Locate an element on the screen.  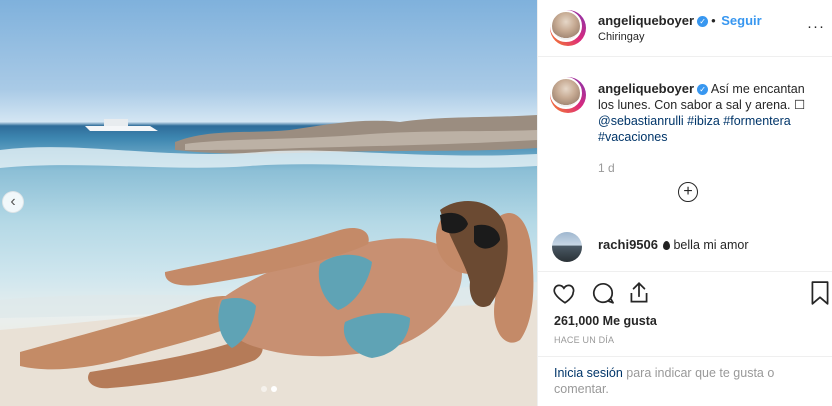
post-location: Chiringay is located at coordinates (621, 37).